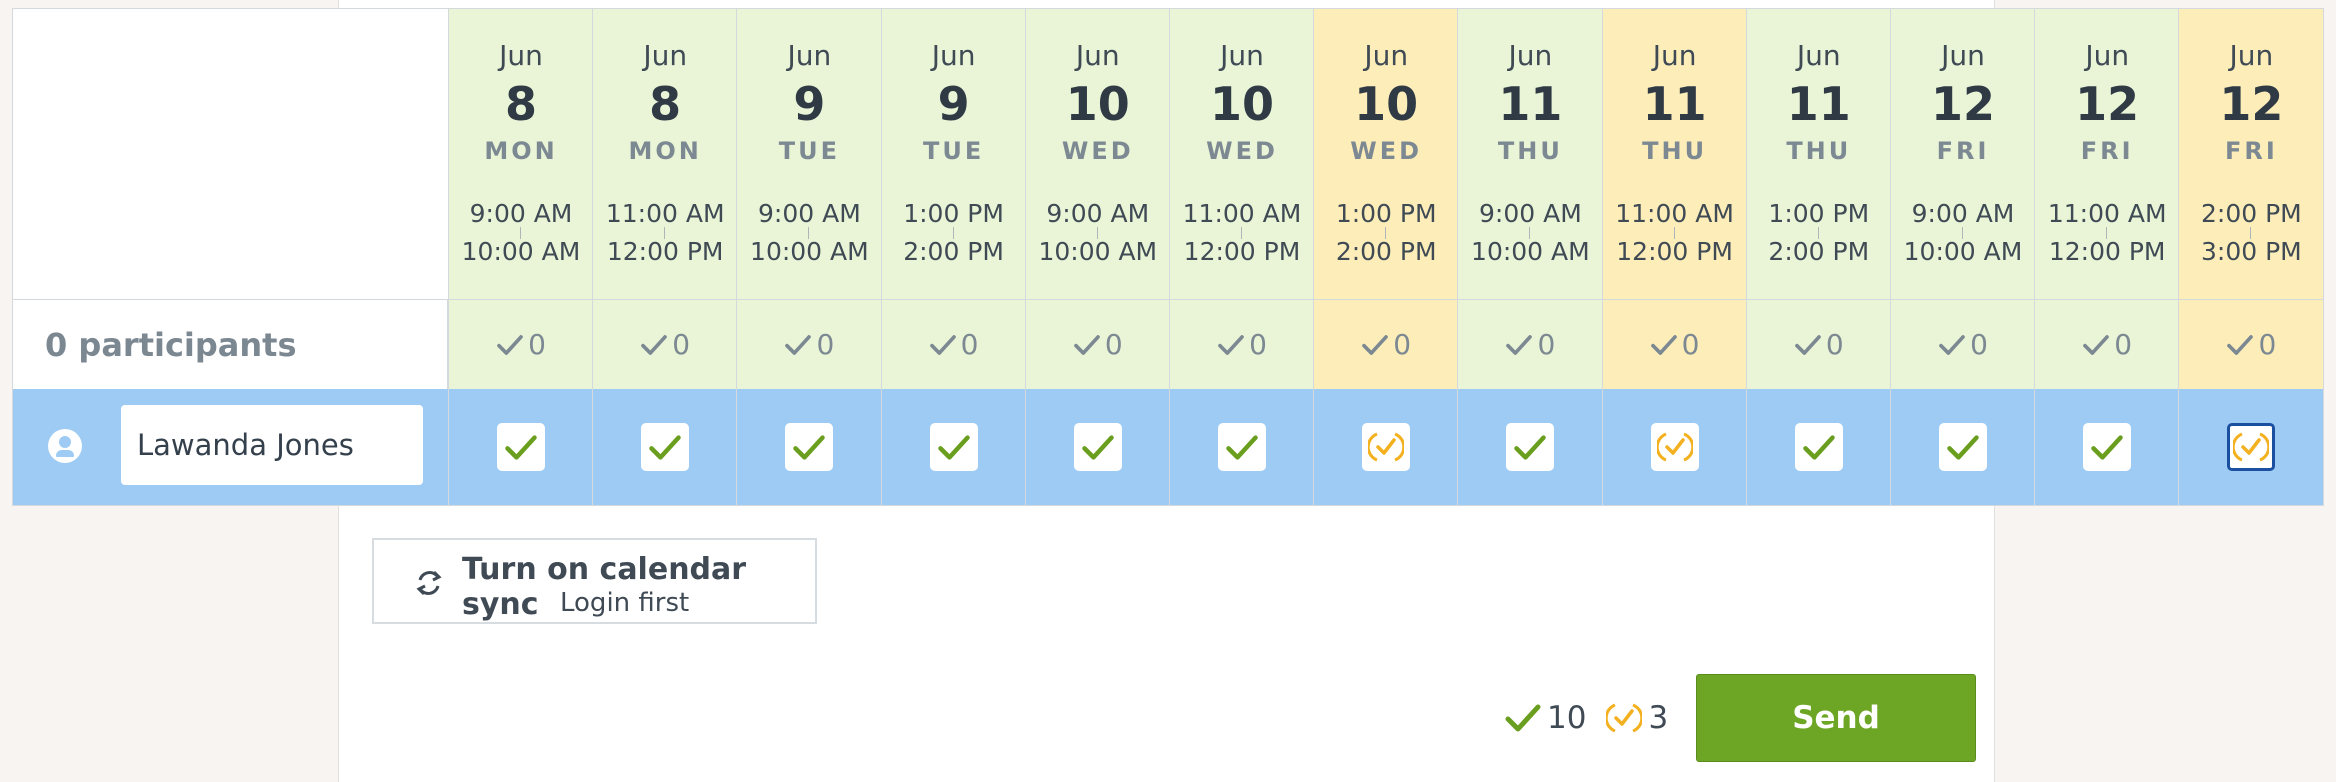 Image resolution: width=2336 pixels, height=782 pixels. Describe the element at coordinates (1530, 257) in the screenshot. I see `timeslot-column: Jun 11 THU 9:00 AM 10:00 AM 0` at that location.